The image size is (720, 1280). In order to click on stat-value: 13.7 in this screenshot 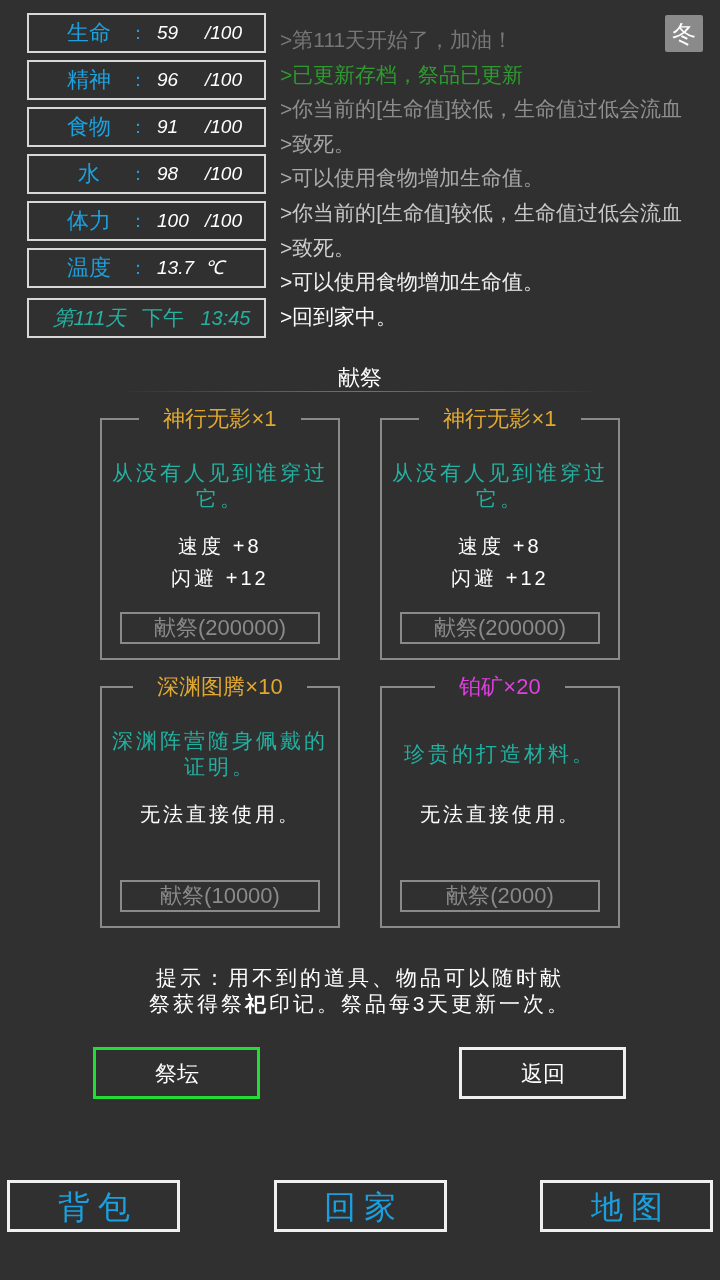, I will do `click(176, 268)`.